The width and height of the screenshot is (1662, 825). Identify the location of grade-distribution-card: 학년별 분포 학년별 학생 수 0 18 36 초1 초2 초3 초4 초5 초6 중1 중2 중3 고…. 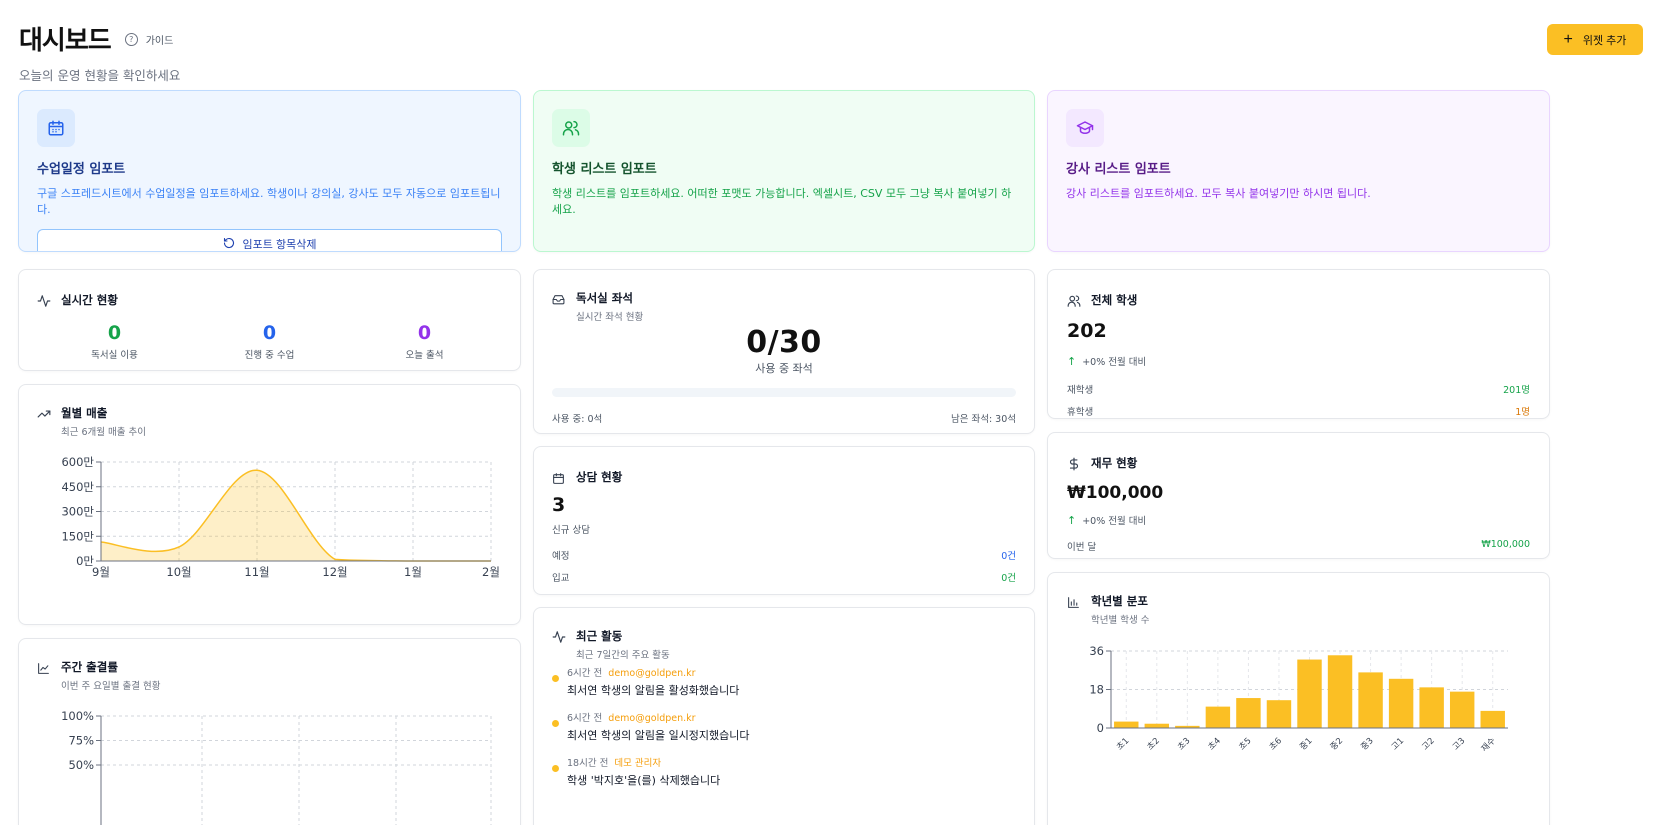
(1298, 698).